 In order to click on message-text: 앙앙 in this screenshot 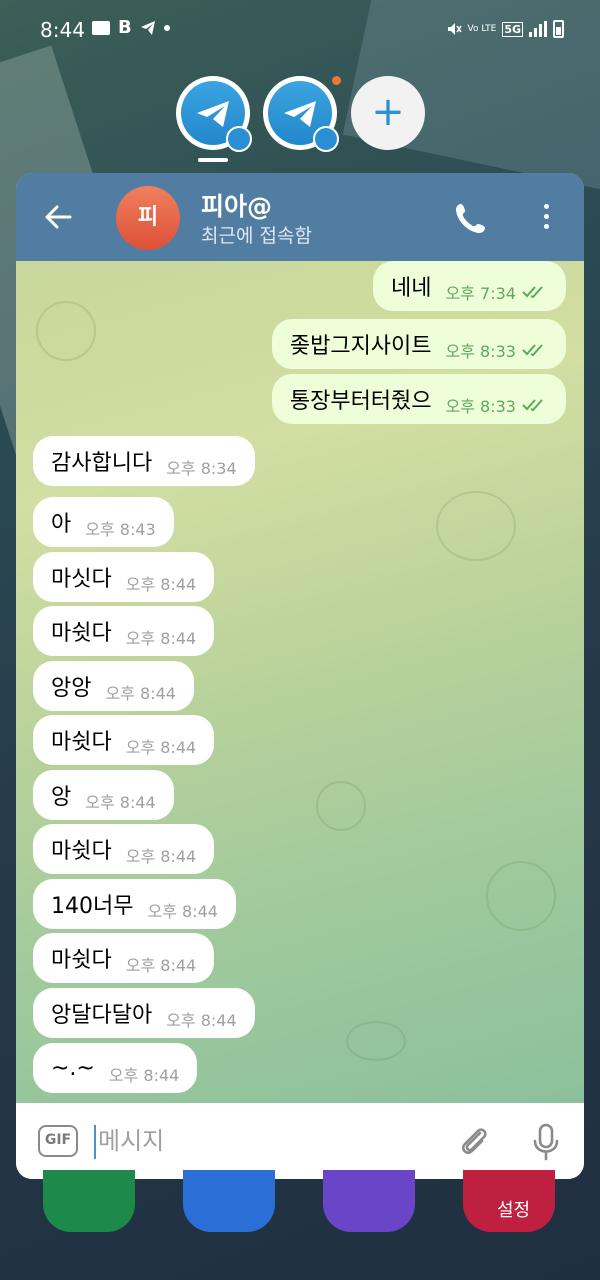, I will do `click(71, 688)`.